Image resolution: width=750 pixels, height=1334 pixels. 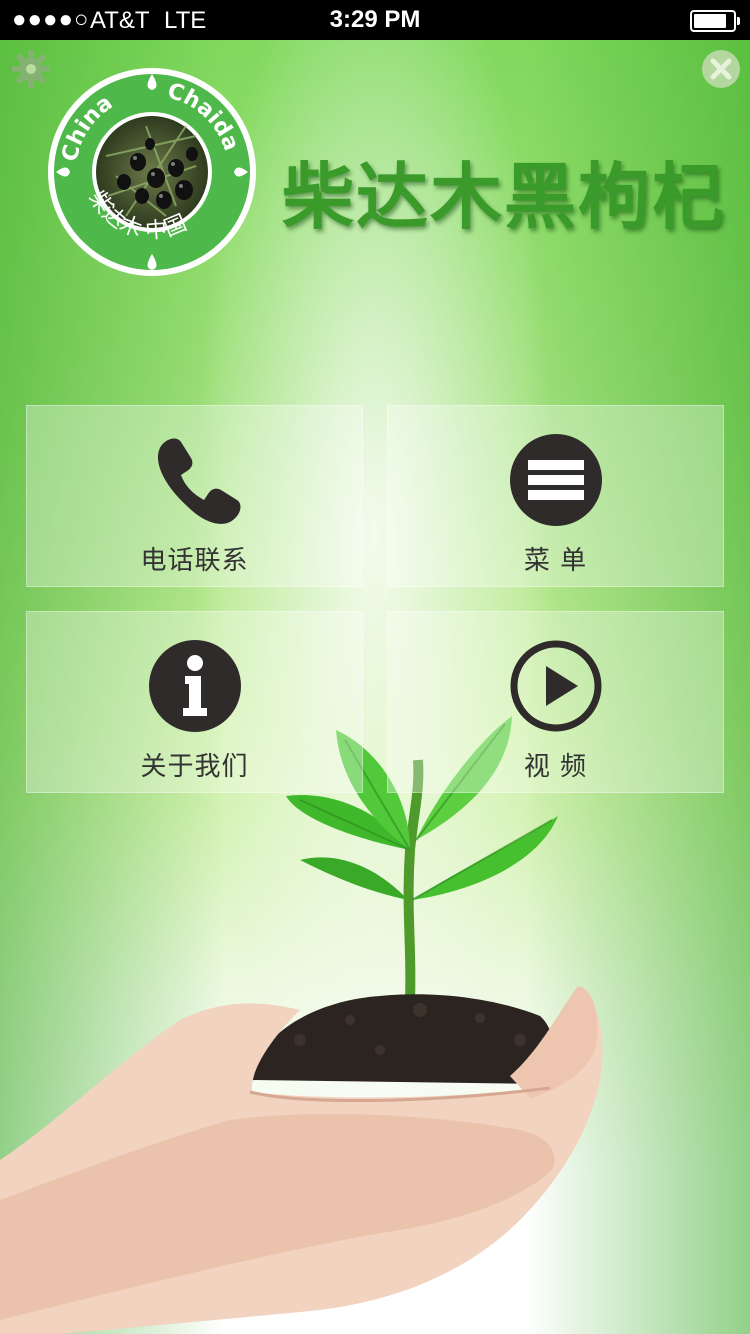 What do you see at coordinates (555, 767) in the screenshot?
I see `tile-label-video: 视 频` at bounding box center [555, 767].